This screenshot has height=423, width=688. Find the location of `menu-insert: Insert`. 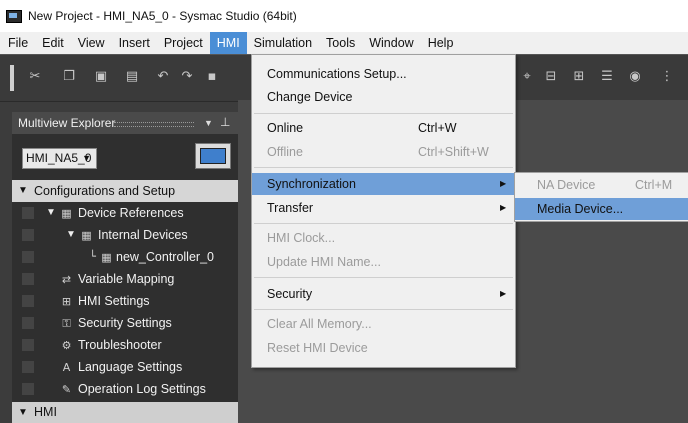

menu-insert: Insert is located at coordinates (134, 43).